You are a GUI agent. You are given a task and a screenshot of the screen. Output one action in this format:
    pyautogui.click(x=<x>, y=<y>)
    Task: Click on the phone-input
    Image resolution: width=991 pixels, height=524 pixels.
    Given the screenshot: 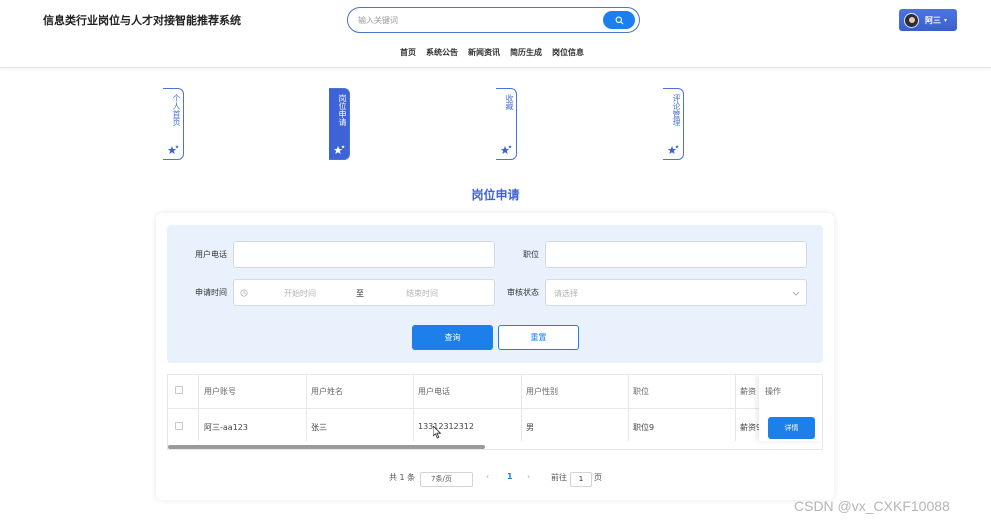 What is the action you would take?
    pyautogui.click(x=364, y=254)
    